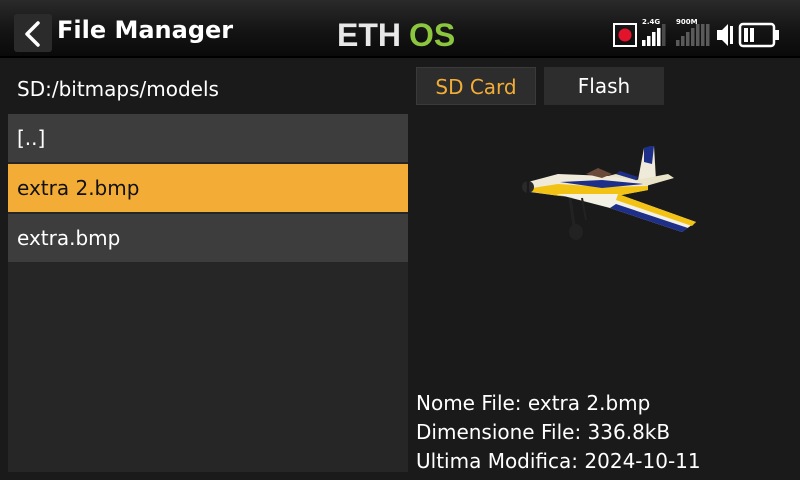 This screenshot has width=800, height=480. Describe the element at coordinates (497, 461) in the screenshot. I see `file-modified-label: Ultima Modifica:` at that location.